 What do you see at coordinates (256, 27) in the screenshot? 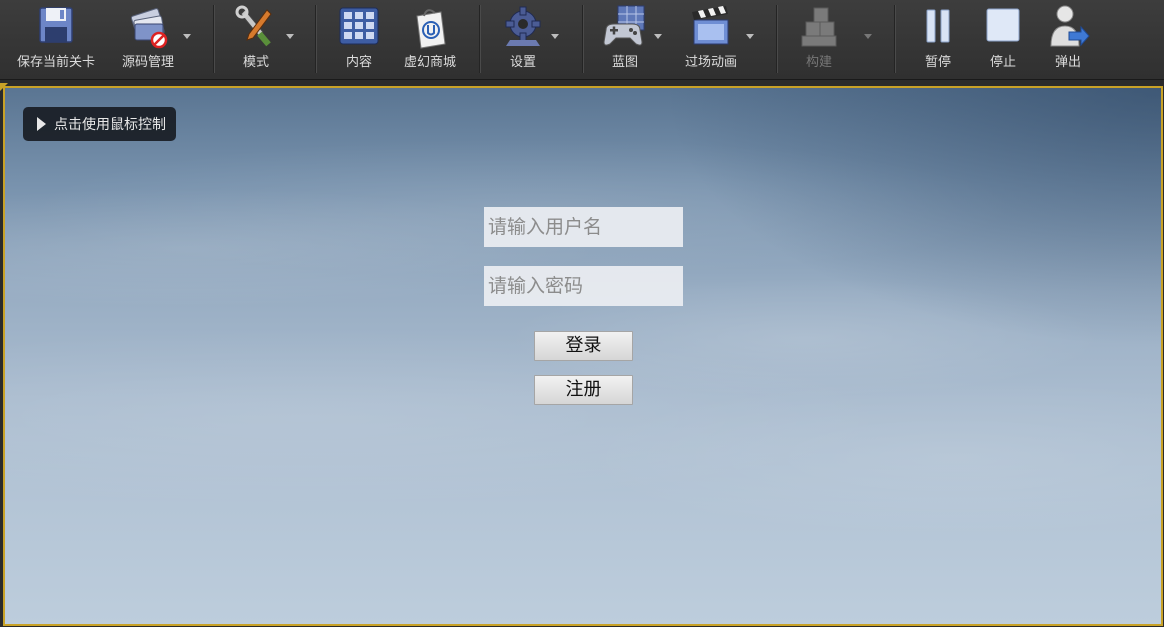
I see `modes-tools-icon` at bounding box center [256, 27].